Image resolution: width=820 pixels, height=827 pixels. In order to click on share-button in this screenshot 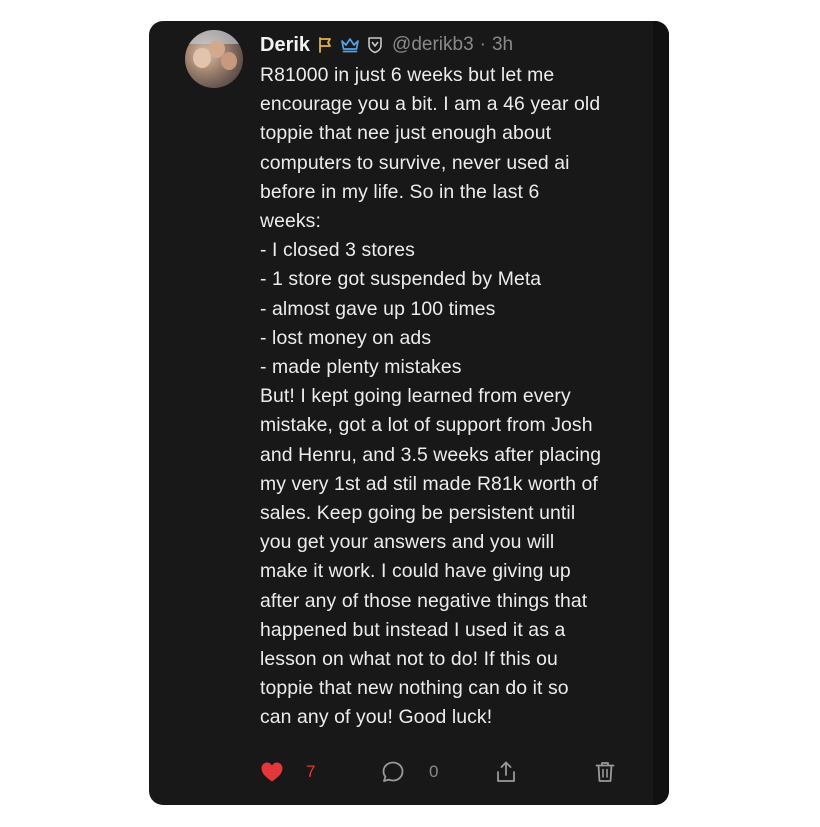, I will do `click(506, 772)`.